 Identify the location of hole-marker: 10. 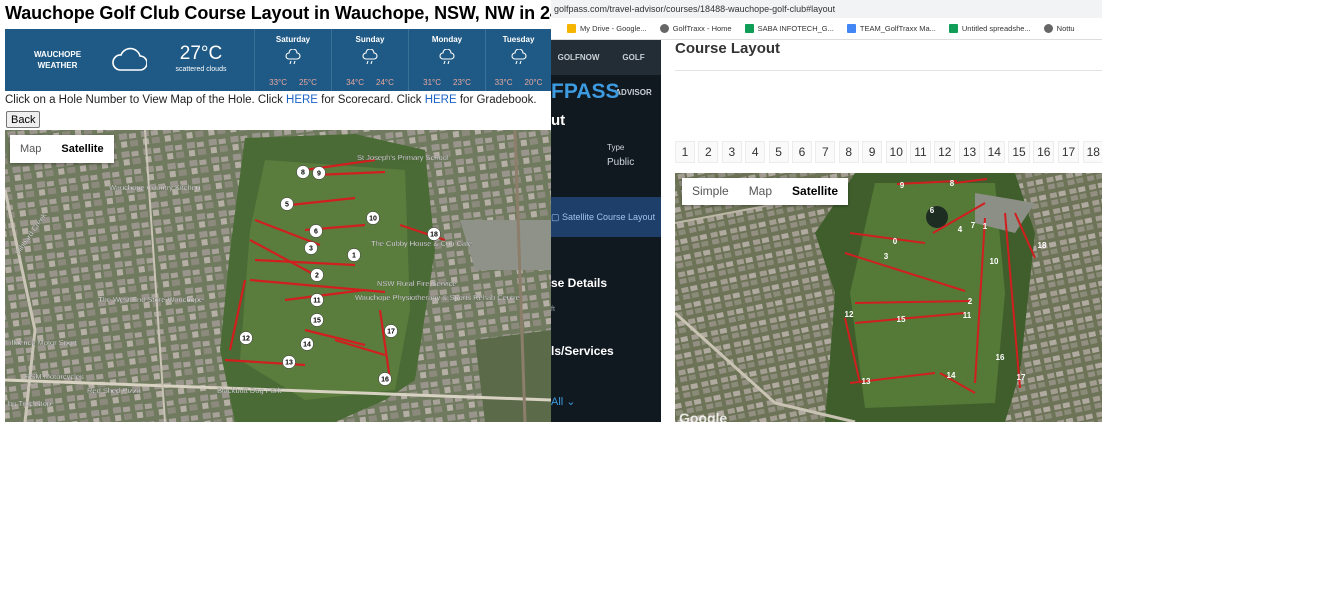
(373, 218).